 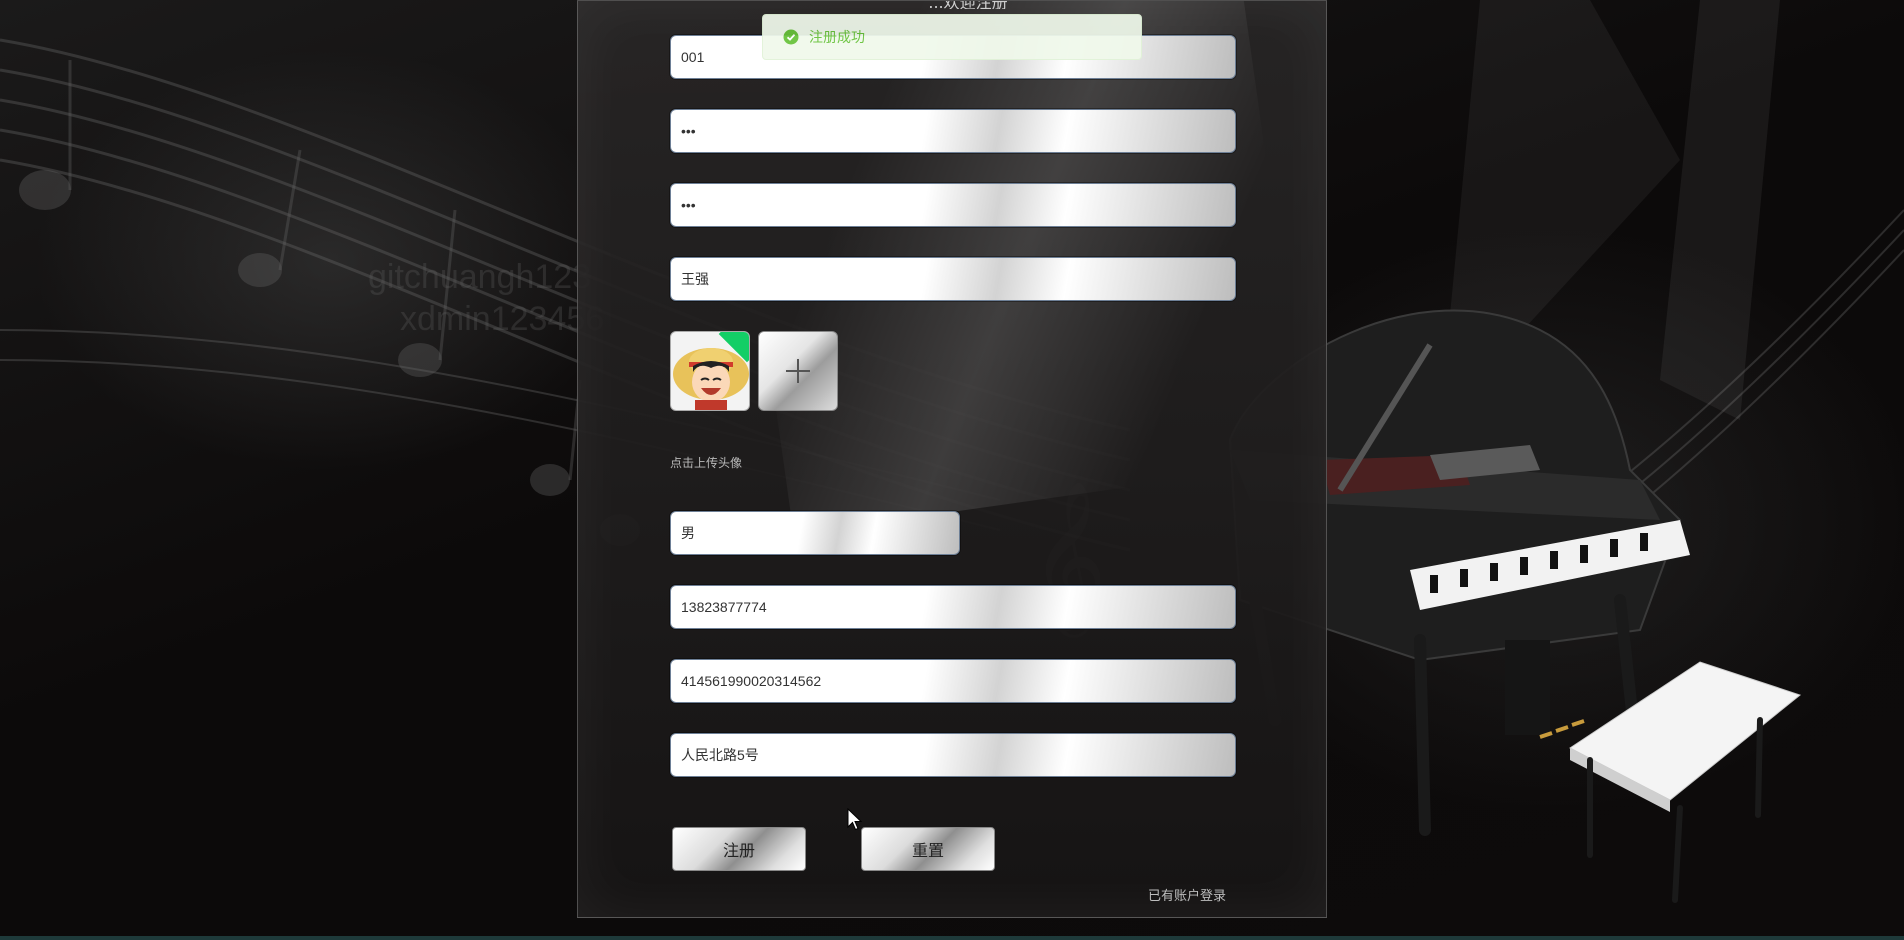 What do you see at coordinates (953, 279) in the screenshot?
I see `name-input: 王强` at bounding box center [953, 279].